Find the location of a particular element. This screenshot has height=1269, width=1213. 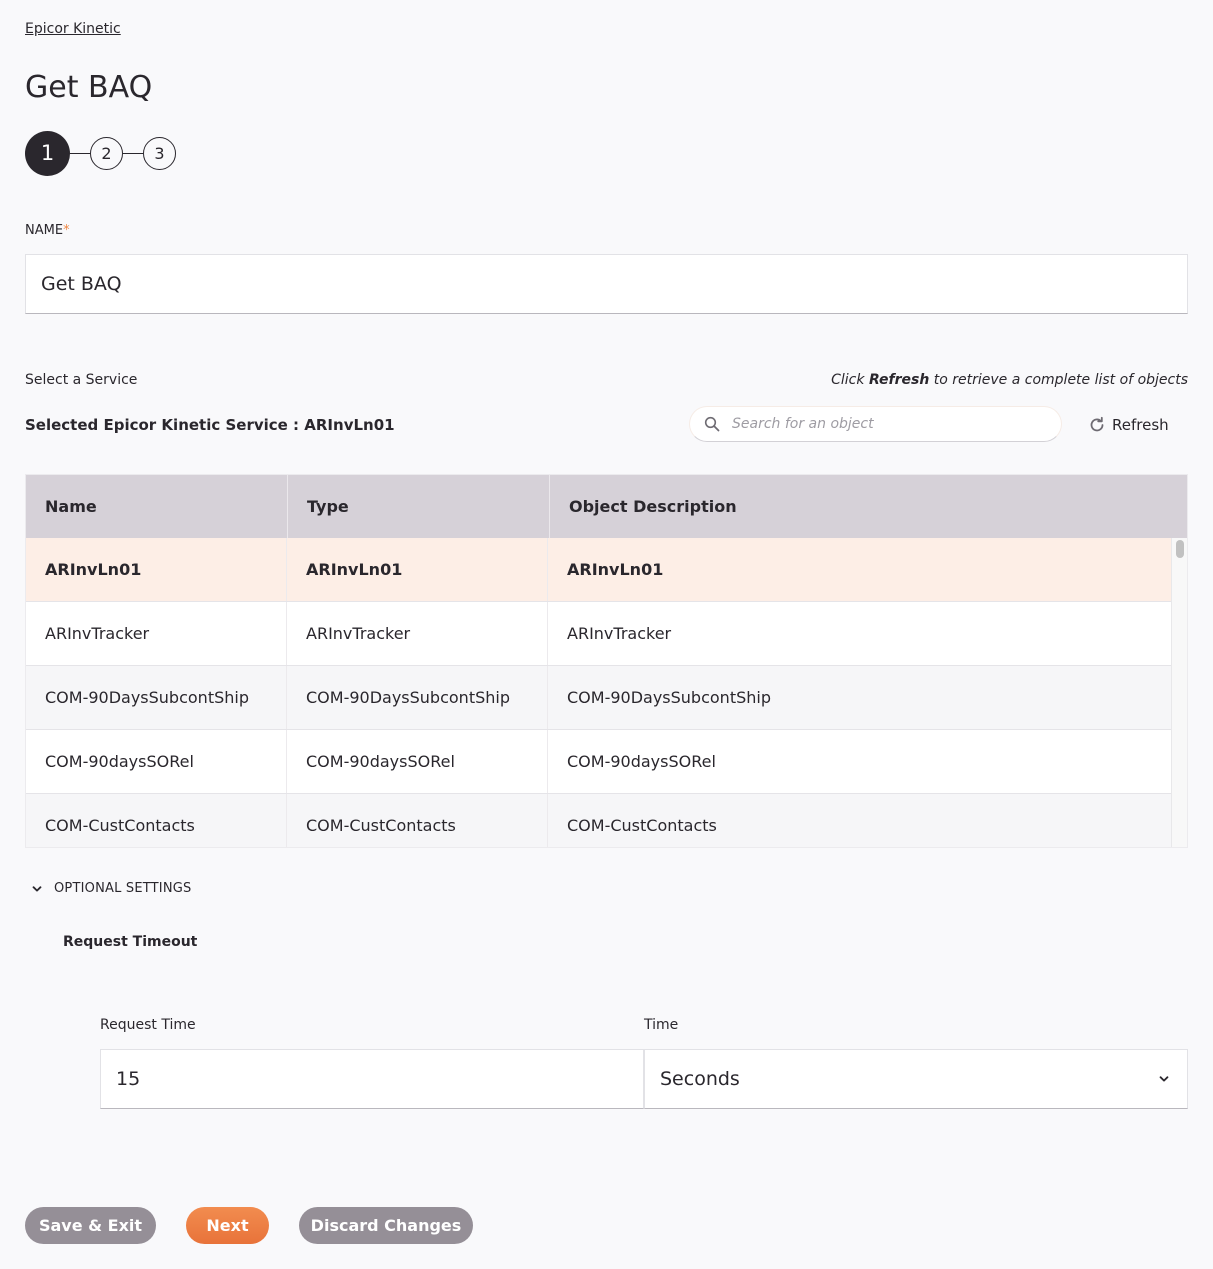

refresh-hint-bold: Refresh is located at coordinates (899, 380).